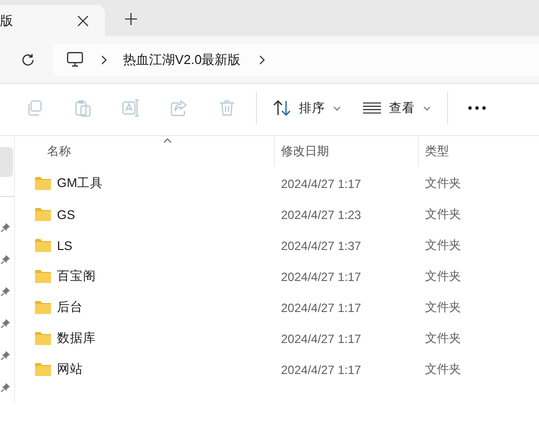 Image resolution: width=539 pixels, height=421 pixels. Describe the element at coordinates (437, 151) in the screenshot. I see `column-header: 类型` at that location.